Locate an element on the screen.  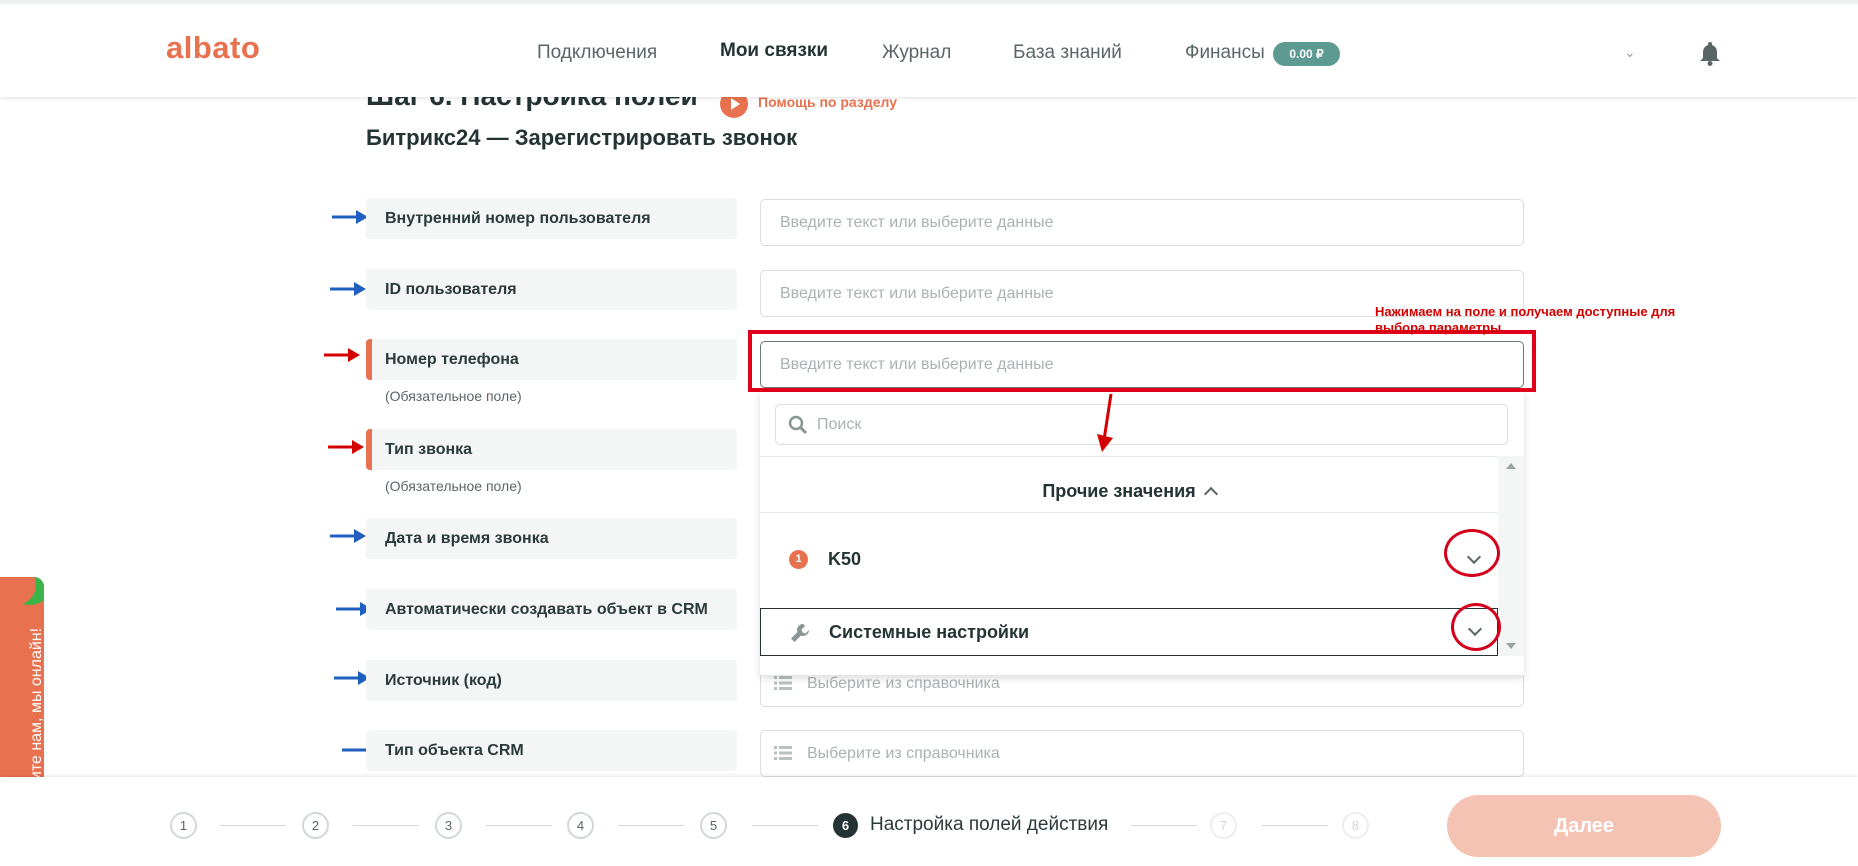
item-label: Системные настройки is located at coordinates (929, 632).